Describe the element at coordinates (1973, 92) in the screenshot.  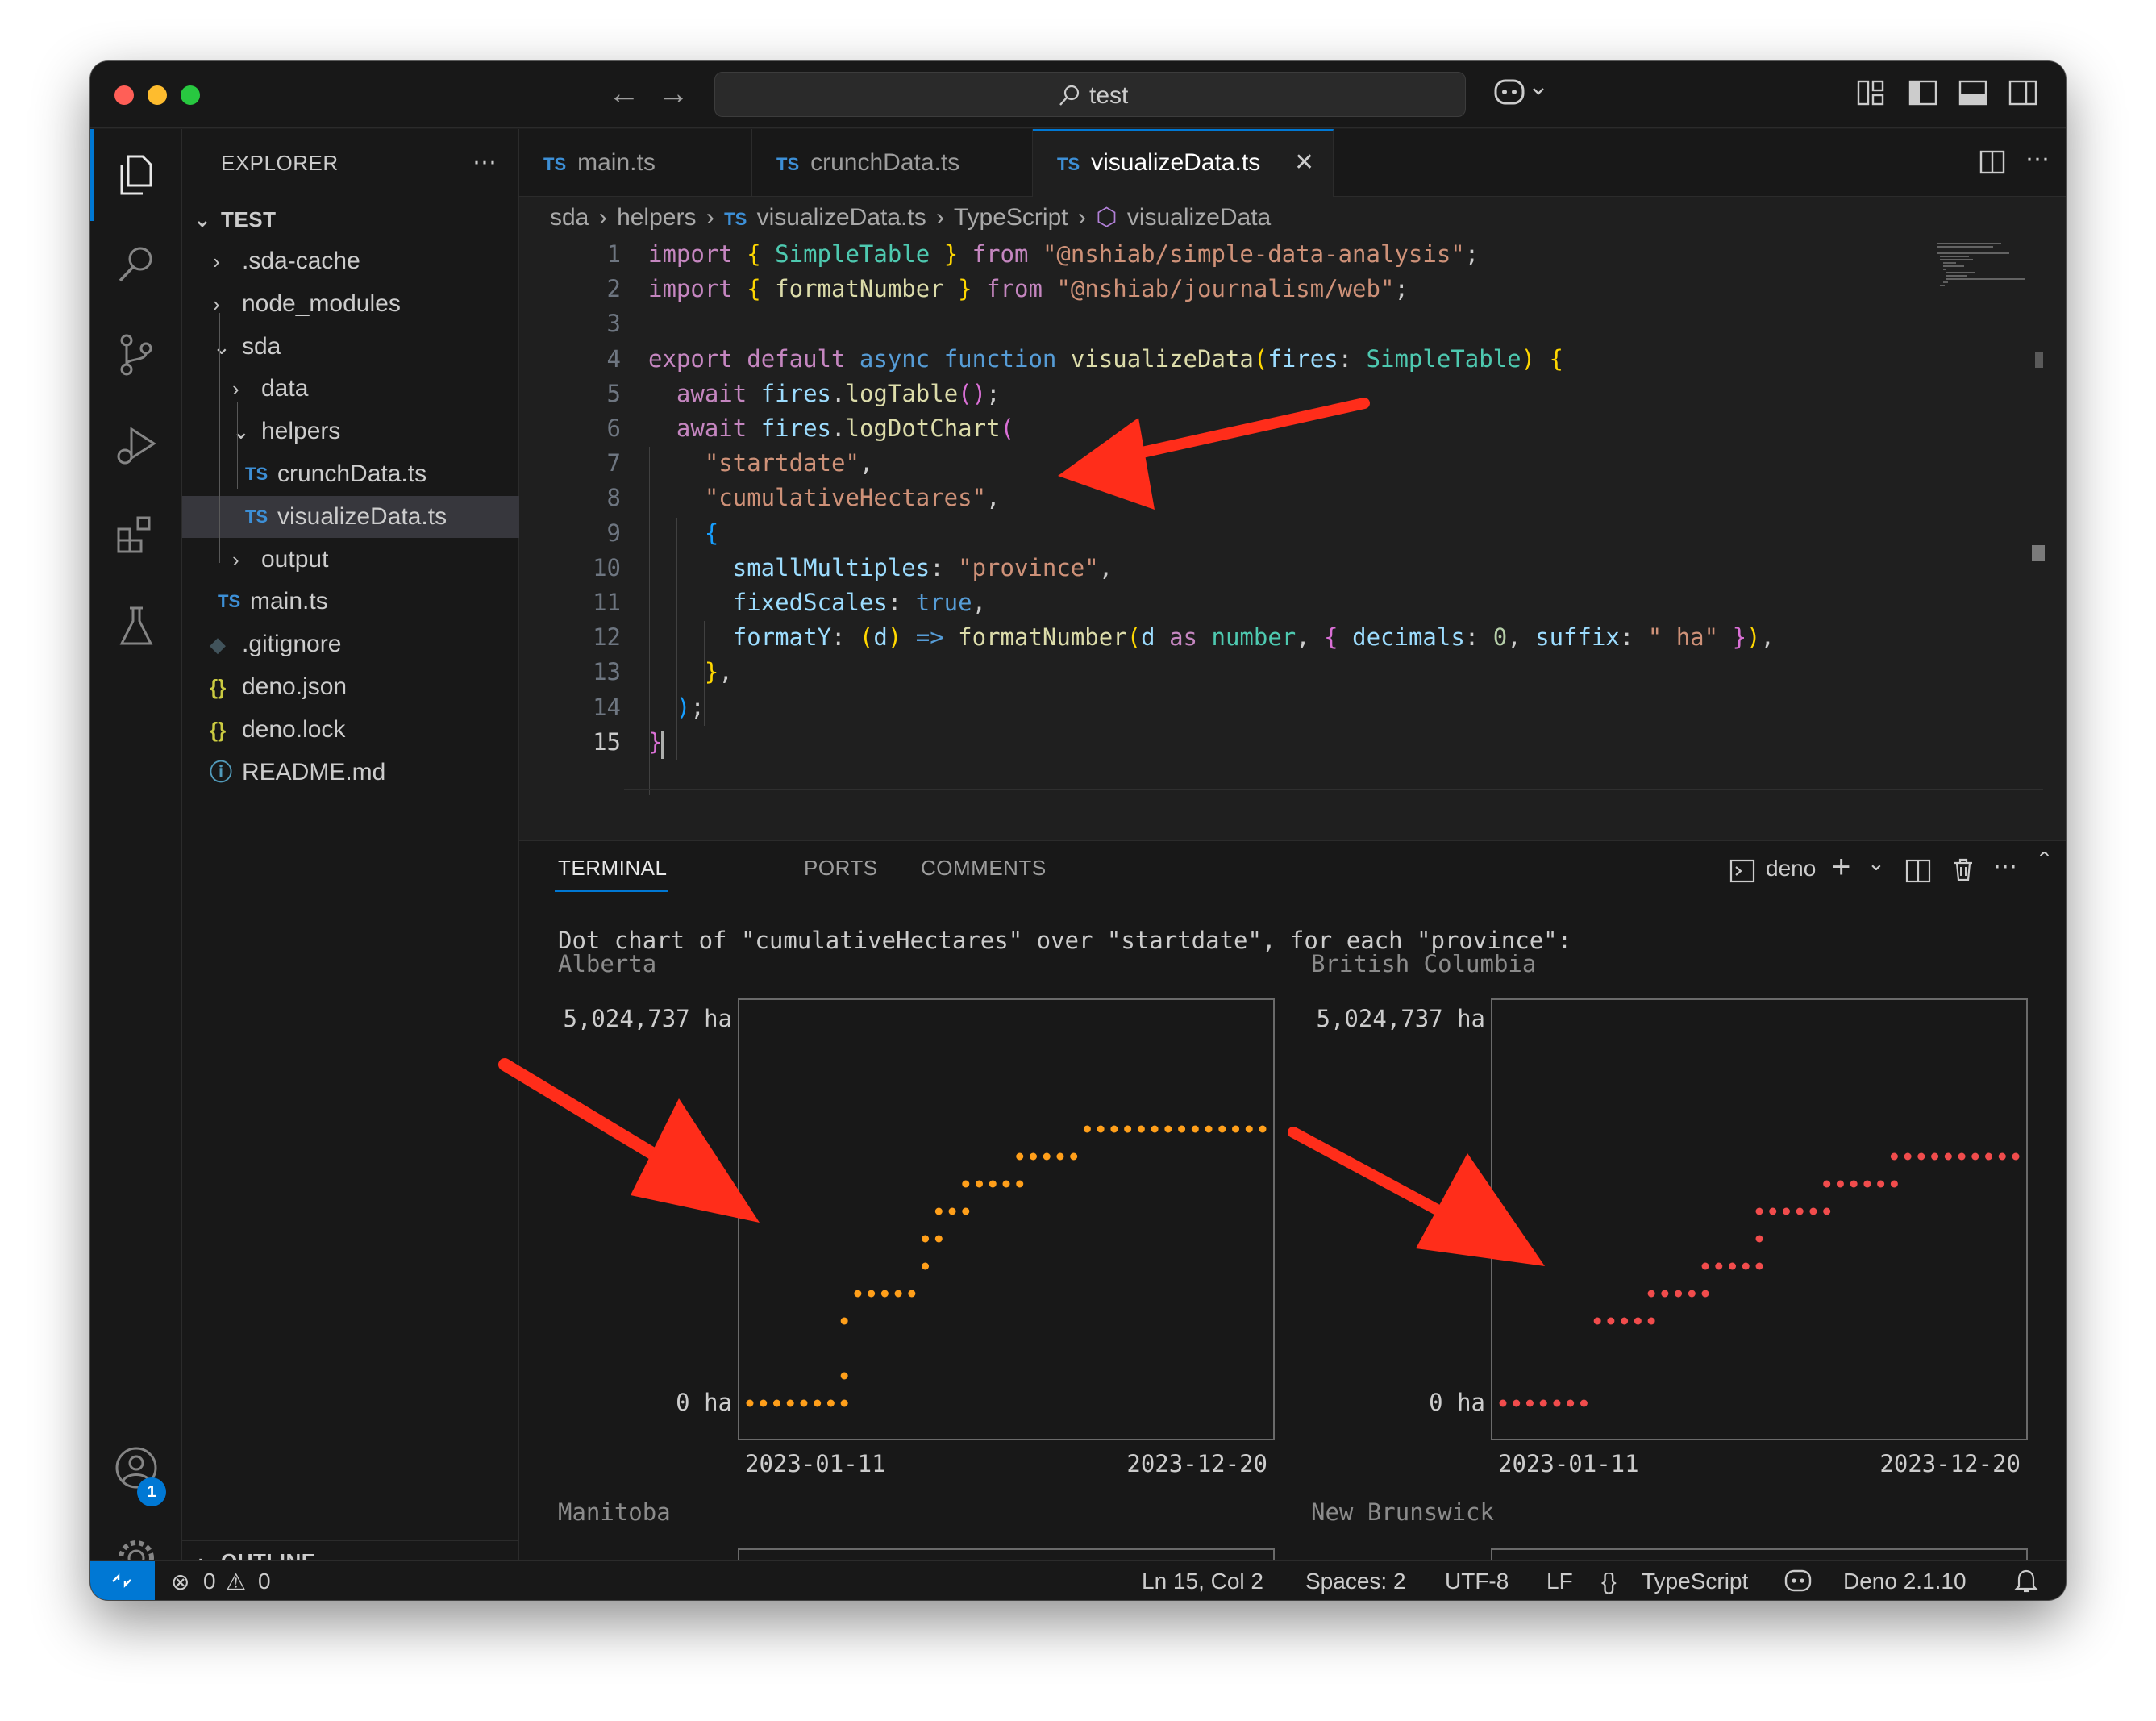
I see `toggle-panel-icon` at that location.